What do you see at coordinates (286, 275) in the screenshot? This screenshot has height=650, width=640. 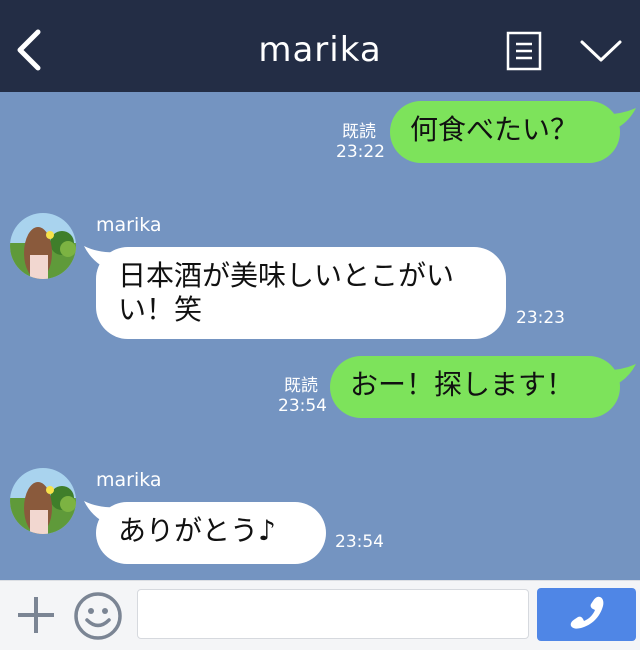 I see `message-text-line-1: 日本酒が美味しいとこがい` at bounding box center [286, 275].